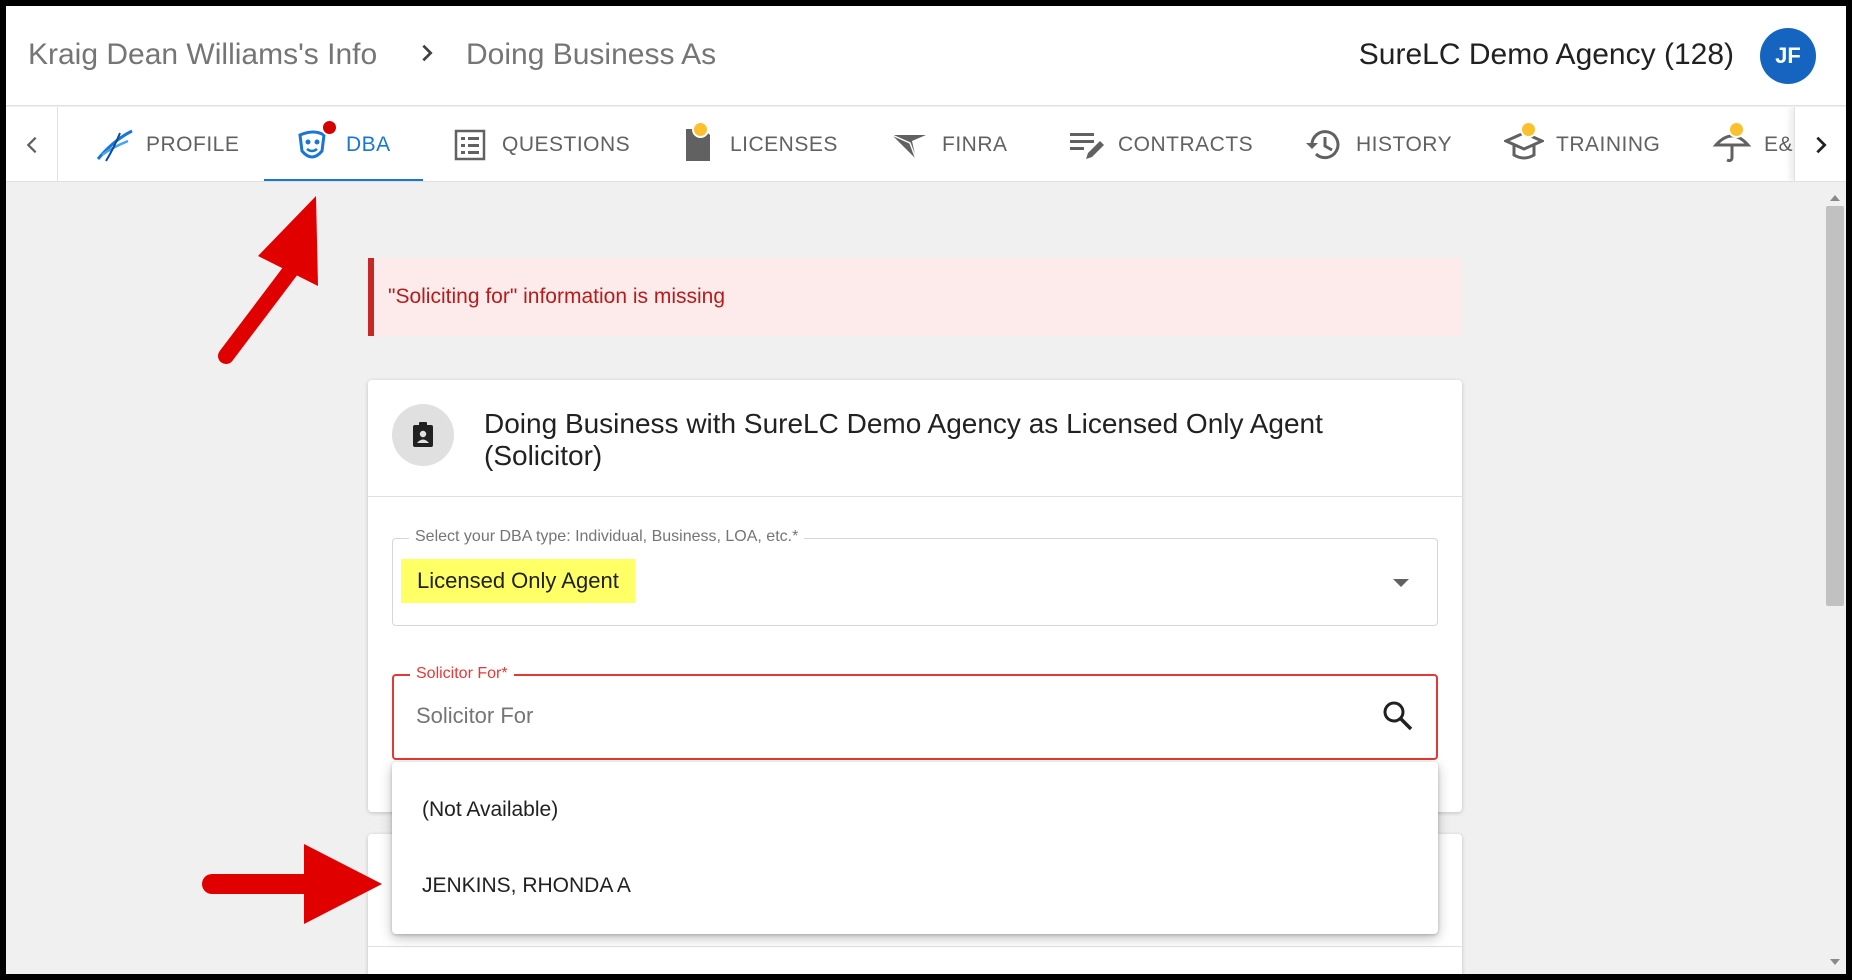 The image size is (1852, 980). Describe the element at coordinates (1086, 145) in the screenshot. I see `edit-lines-icon` at that location.